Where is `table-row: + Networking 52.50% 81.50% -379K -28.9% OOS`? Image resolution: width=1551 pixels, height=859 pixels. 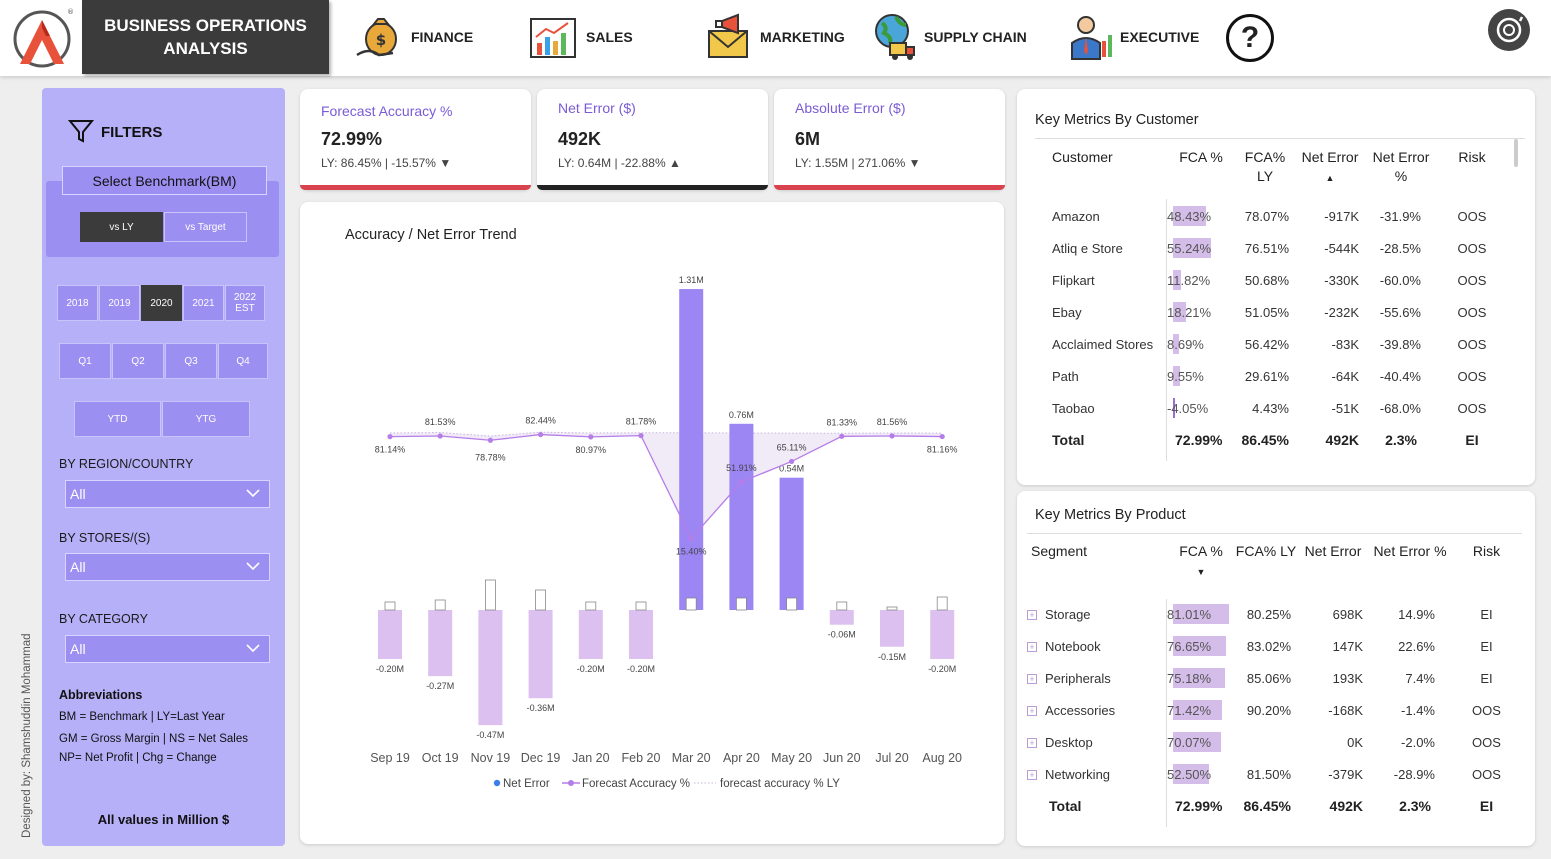 table-row: + Networking 52.50% 81.50% -379K -28.9% OOS is located at coordinates (1274, 774).